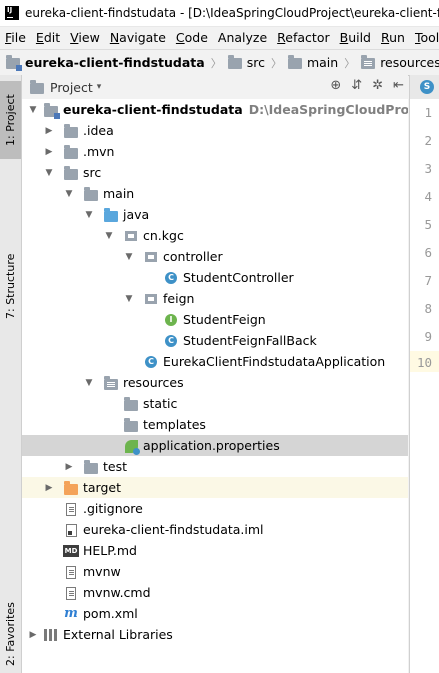 This screenshot has height=673, width=439. Describe the element at coordinates (318, 63) in the screenshot. I see `breadcrumb-item-main: main 〉` at that location.